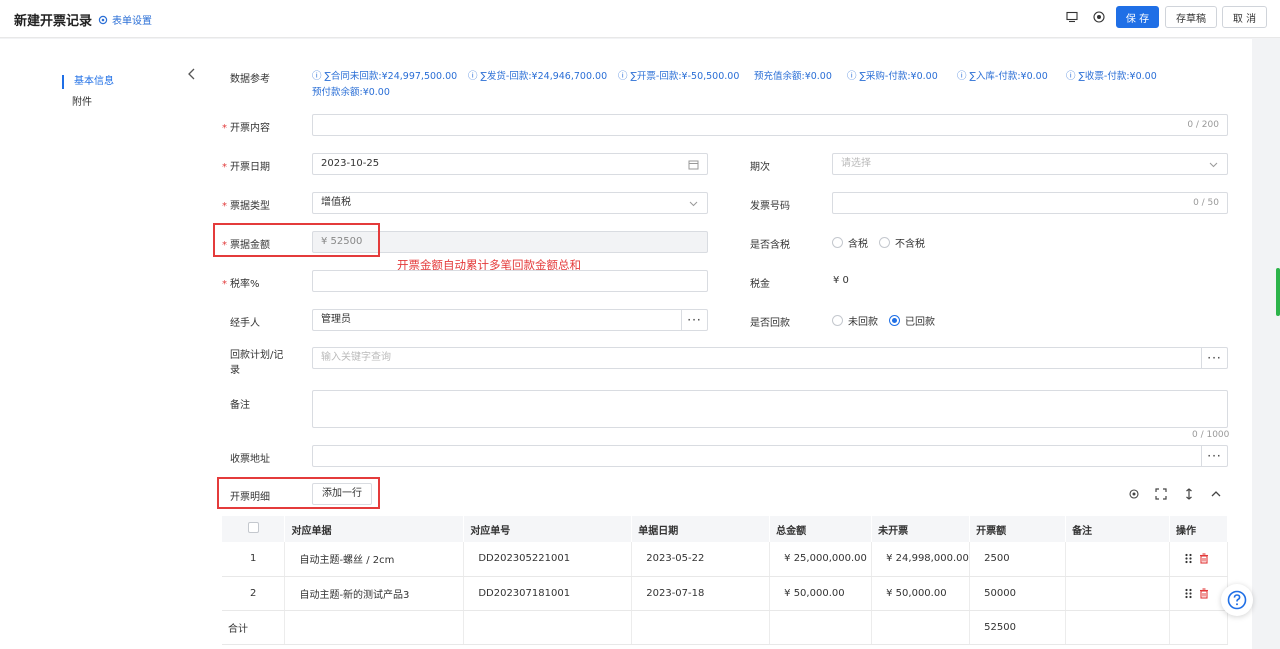 This screenshot has height=649, width=1280. Describe the element at coordinates (88, 82) in the screenshot. I see `nav-item-basic-info: 基本信息` at that location.